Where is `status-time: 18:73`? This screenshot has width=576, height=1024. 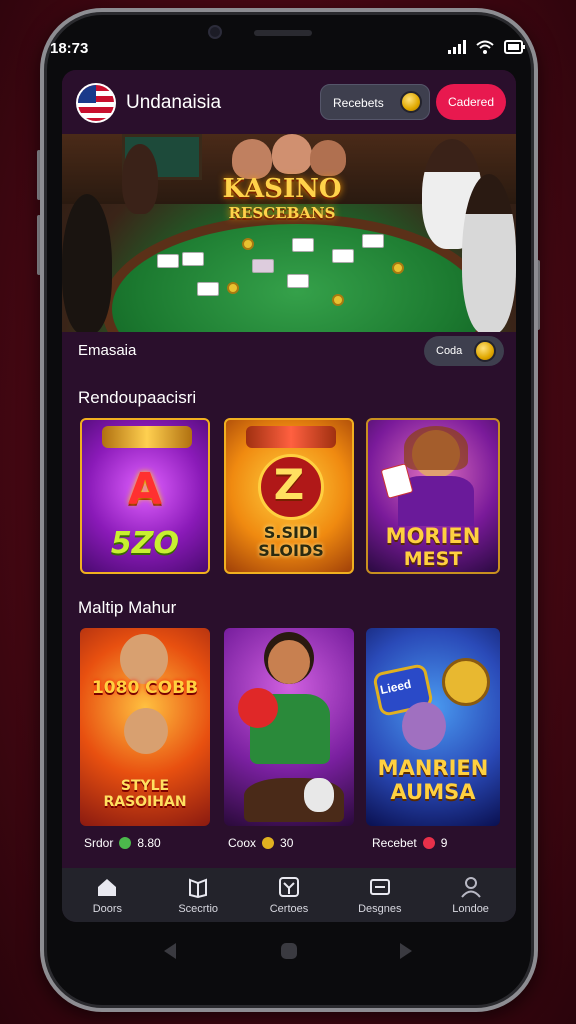 status-time: 18:73 is located at coordinates (69, 48).